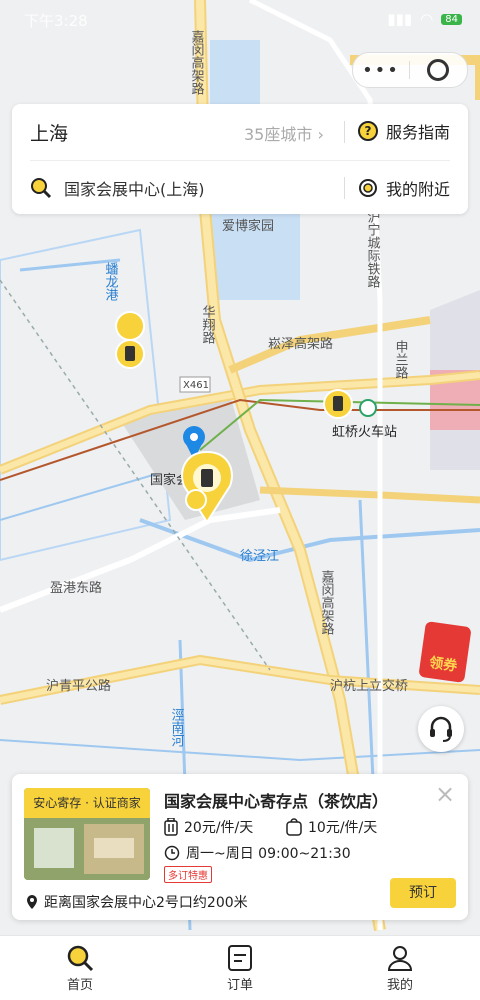  What do you see at coordinates (278, 134) in the screenshot?
I see `city-count-label: 35座城市` at bounding box center [278, 134].